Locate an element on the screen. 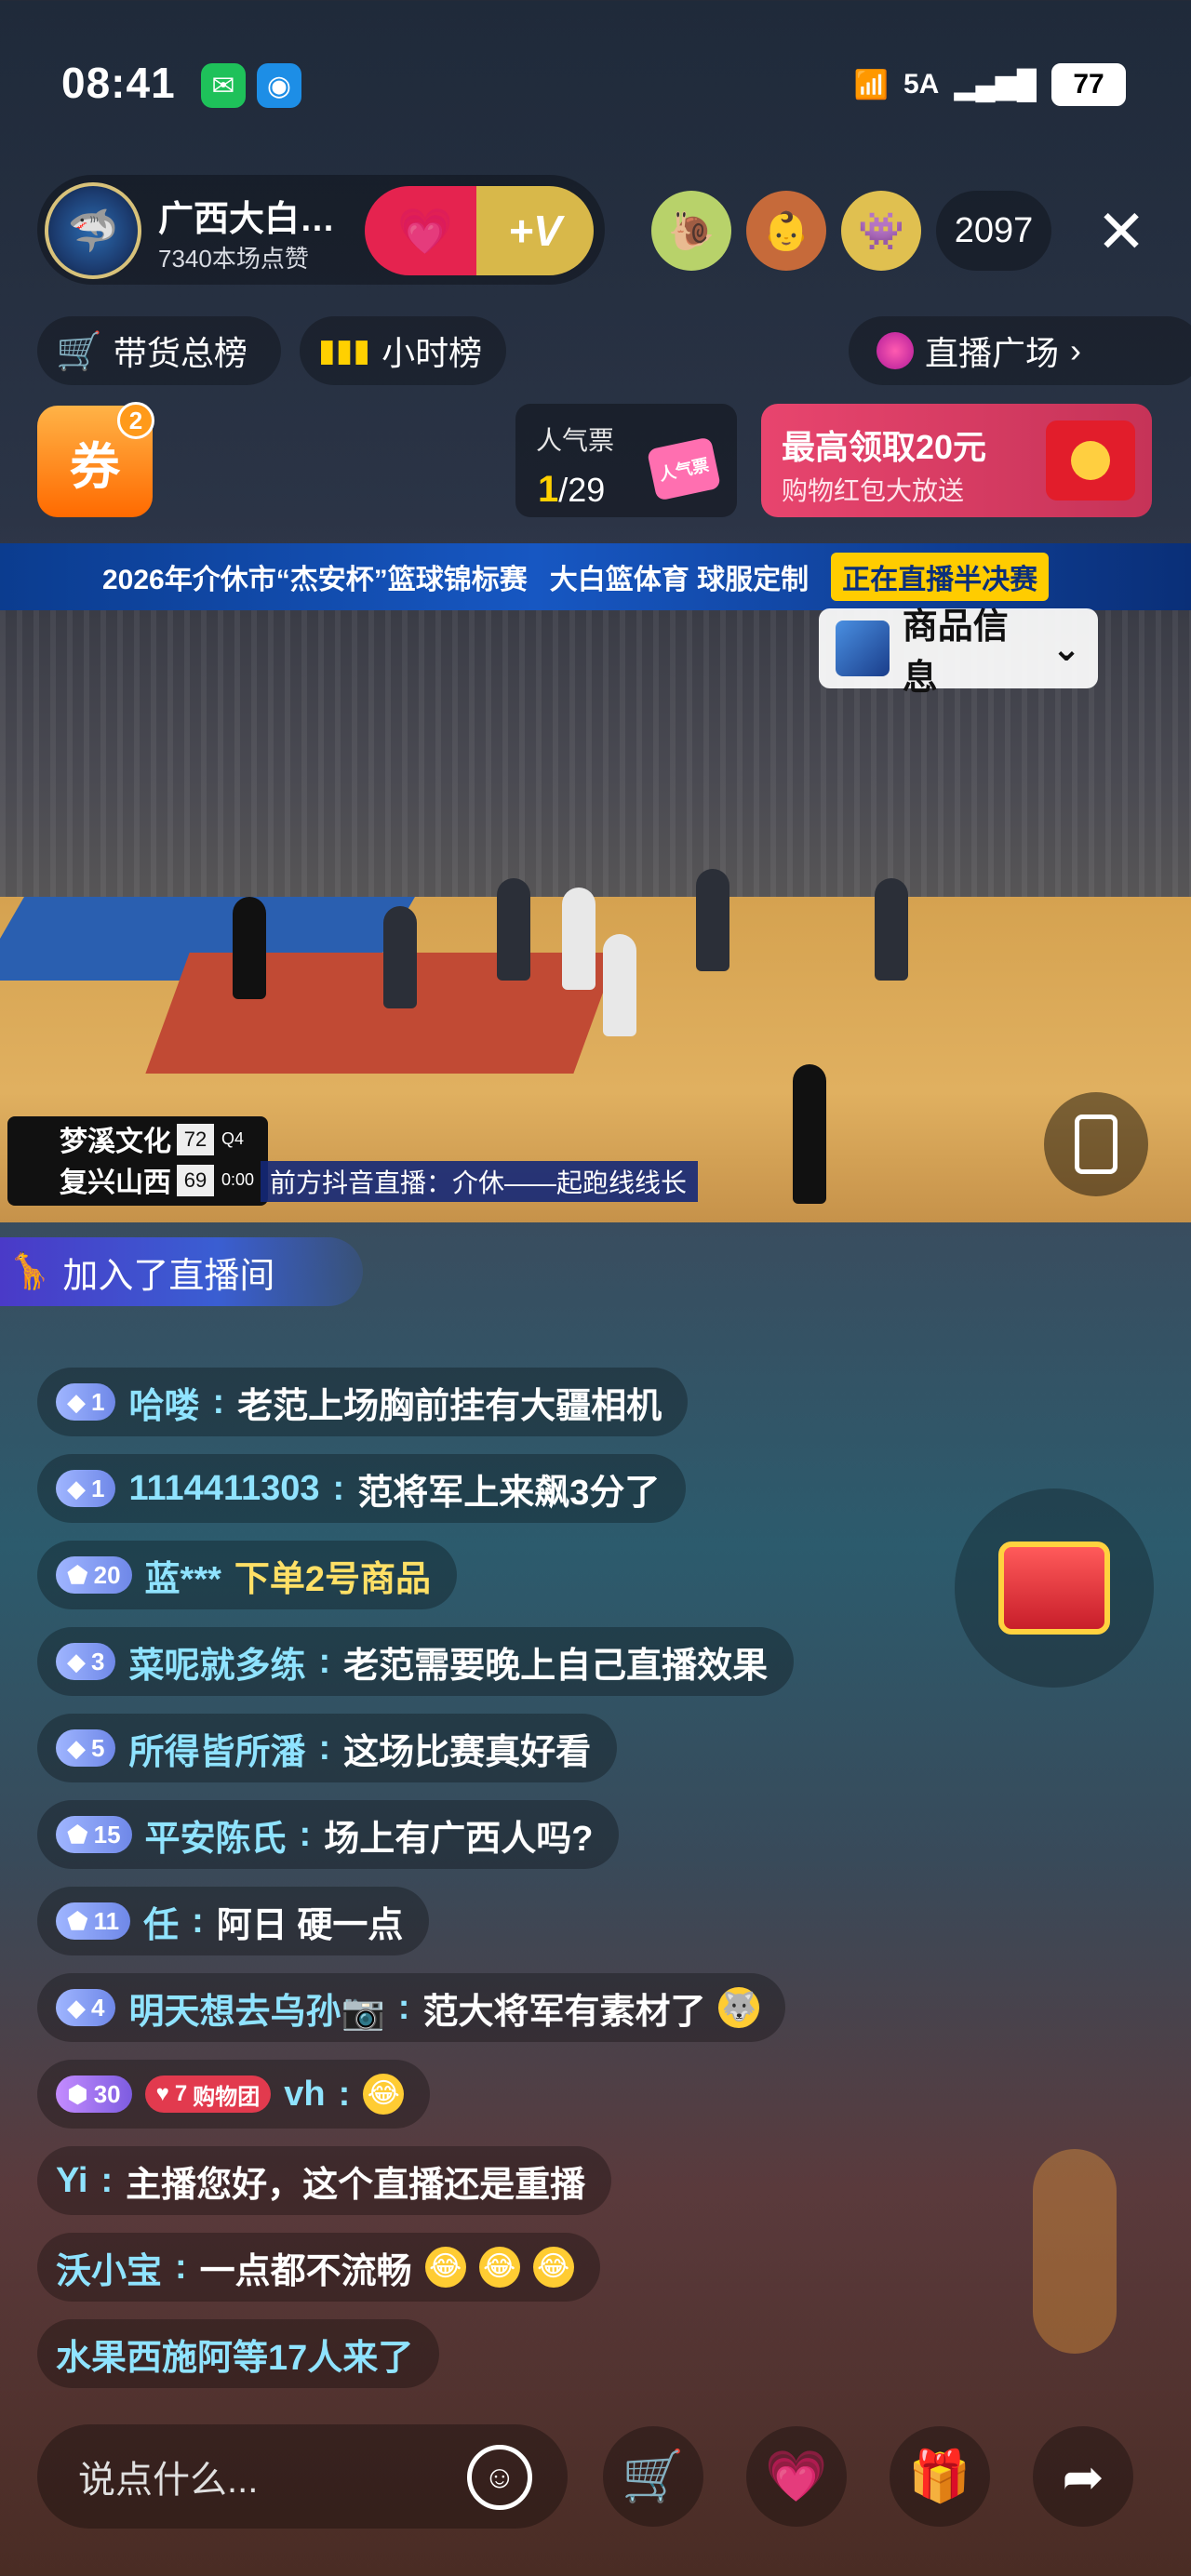 This screenshot has width=1191, height=2576. follow-button: 💗 is located at coordinates (425, 230).